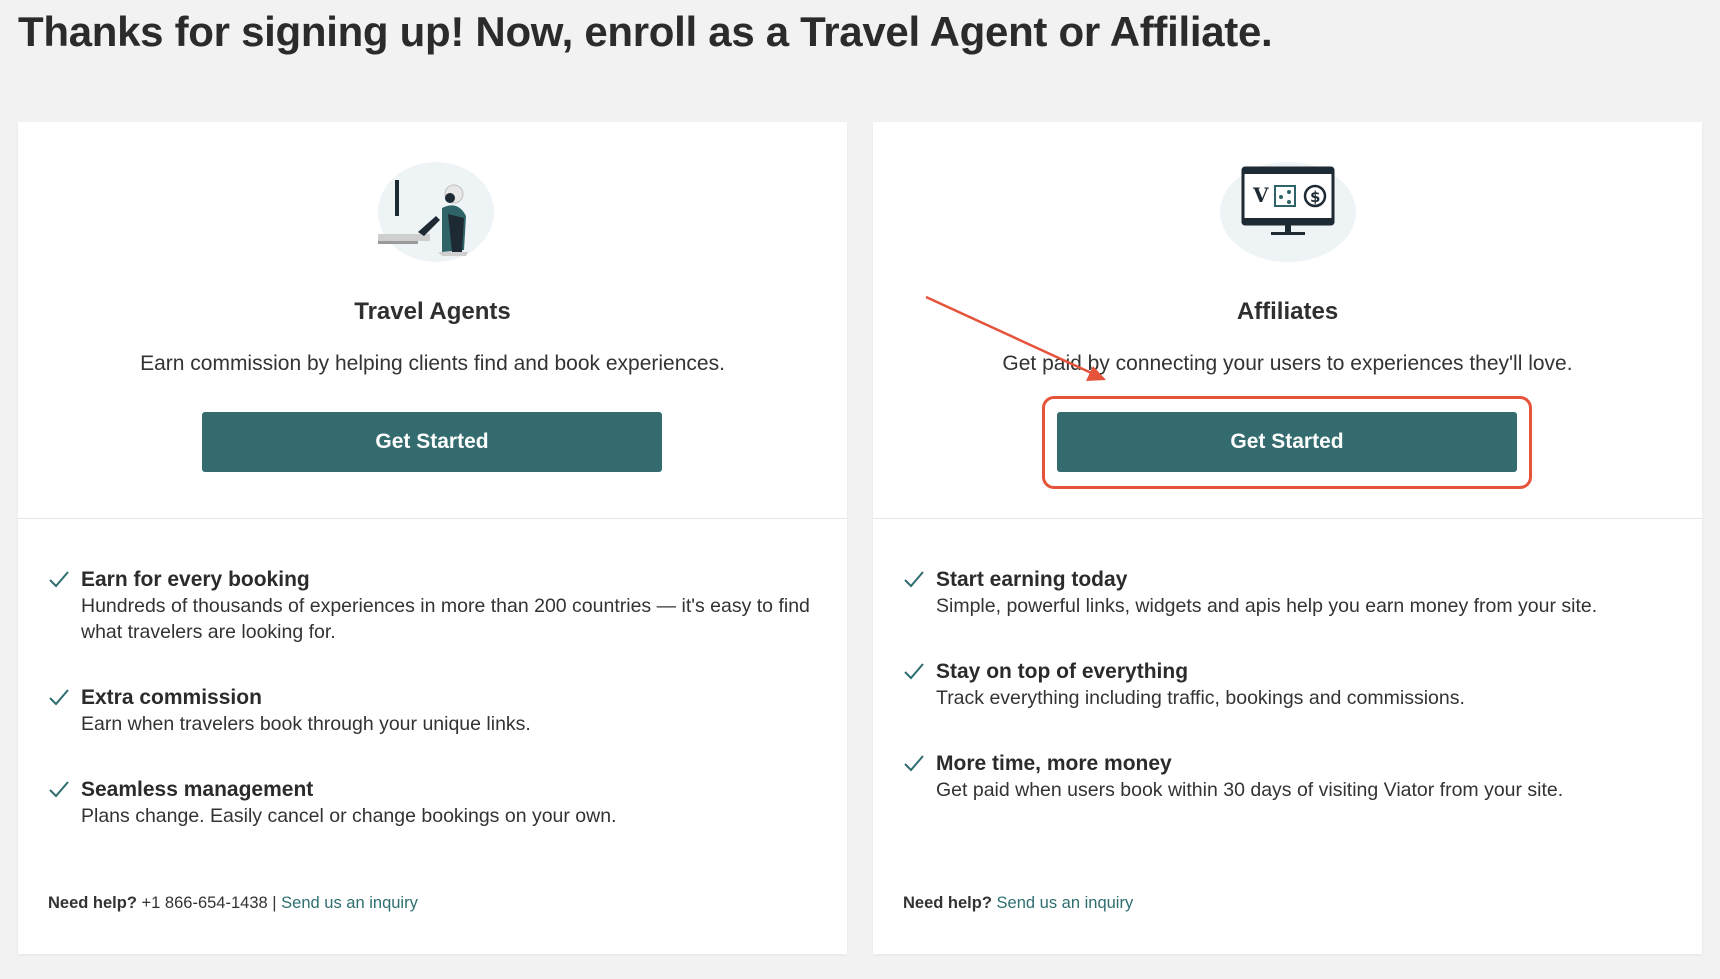 This screenshot has width=1720, height=979. I want to click on feature-title: Stay on top of everything, so click(1062, 671).